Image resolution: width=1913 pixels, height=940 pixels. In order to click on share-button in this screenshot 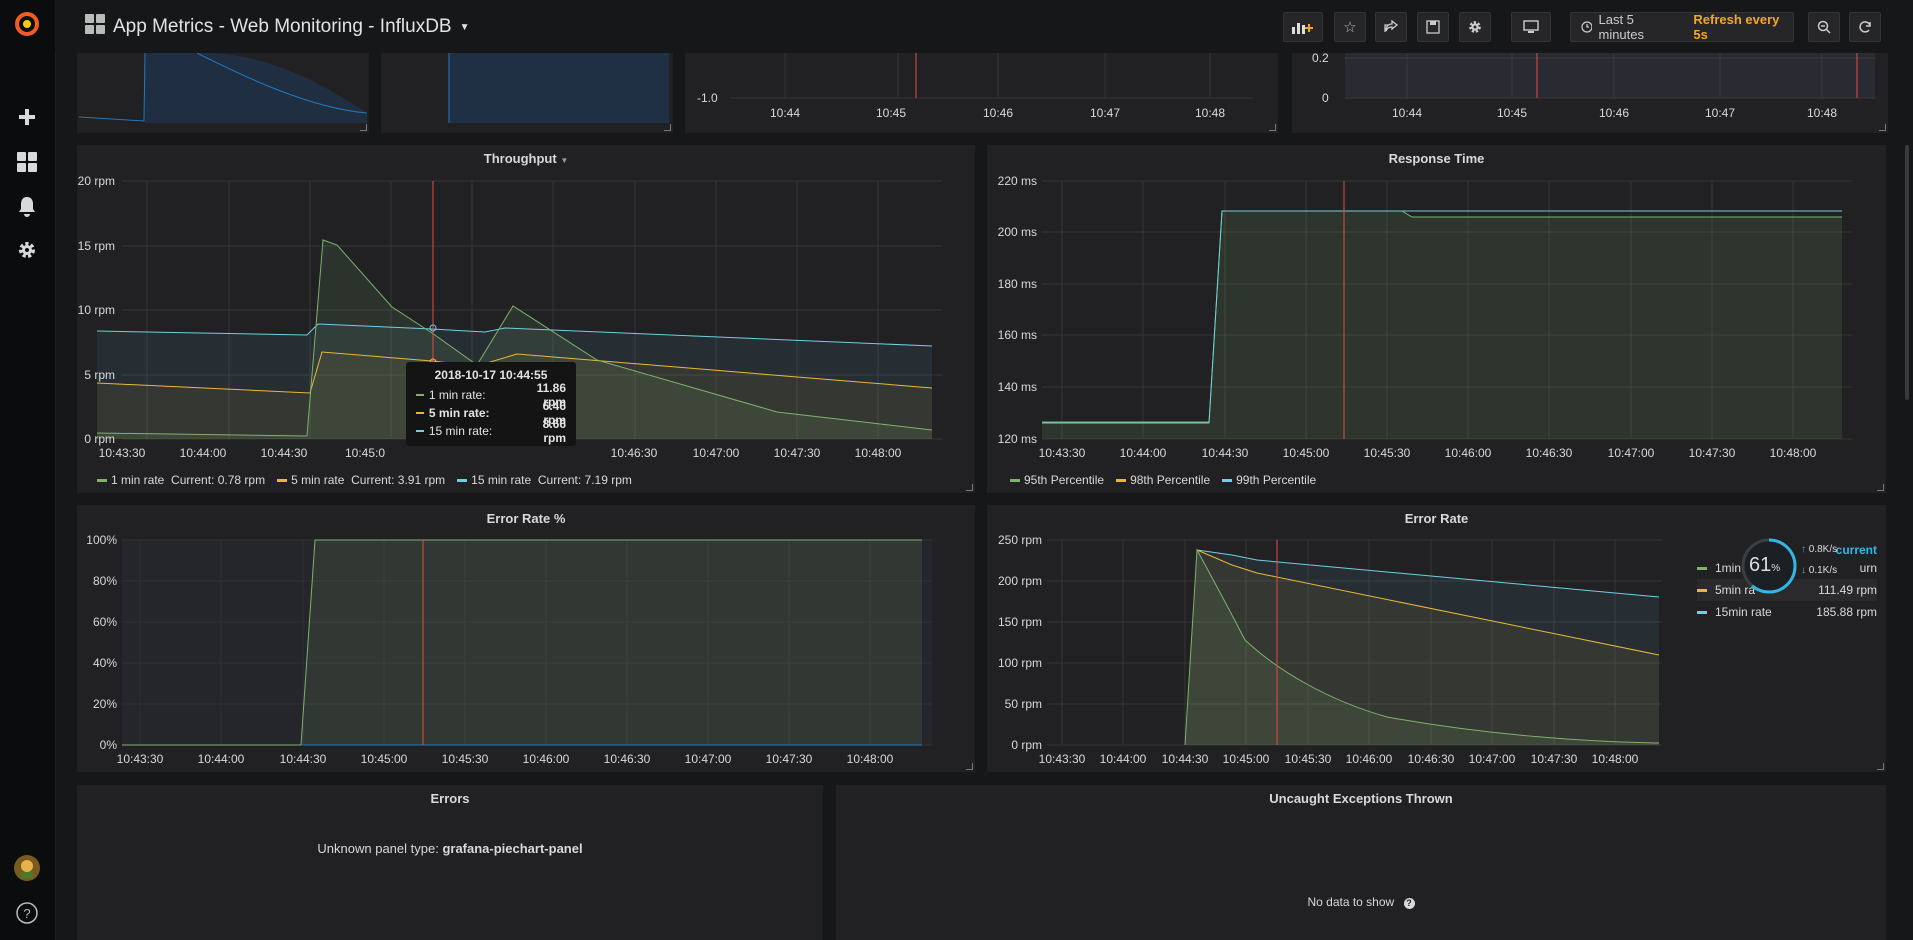, I will do `click(1391, 27)`.